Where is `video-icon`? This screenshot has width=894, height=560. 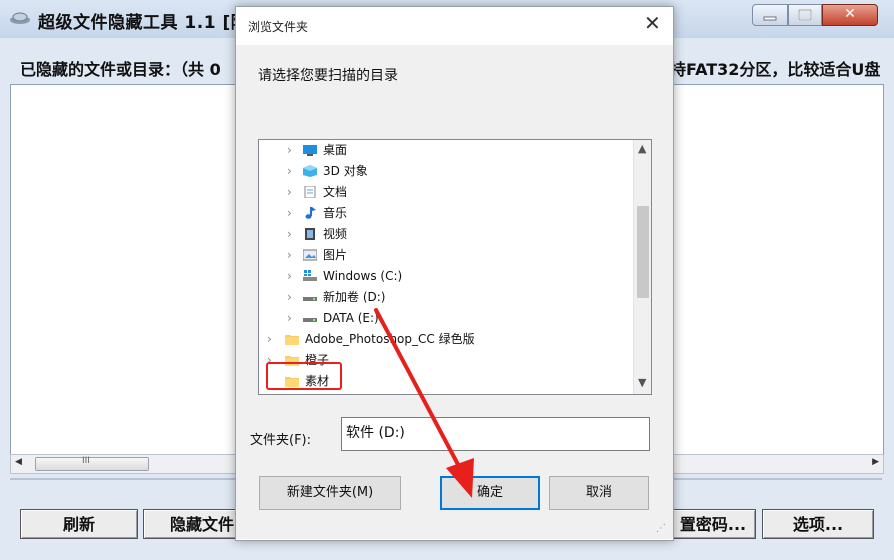
video-icon is located at coordinates (310, 234).